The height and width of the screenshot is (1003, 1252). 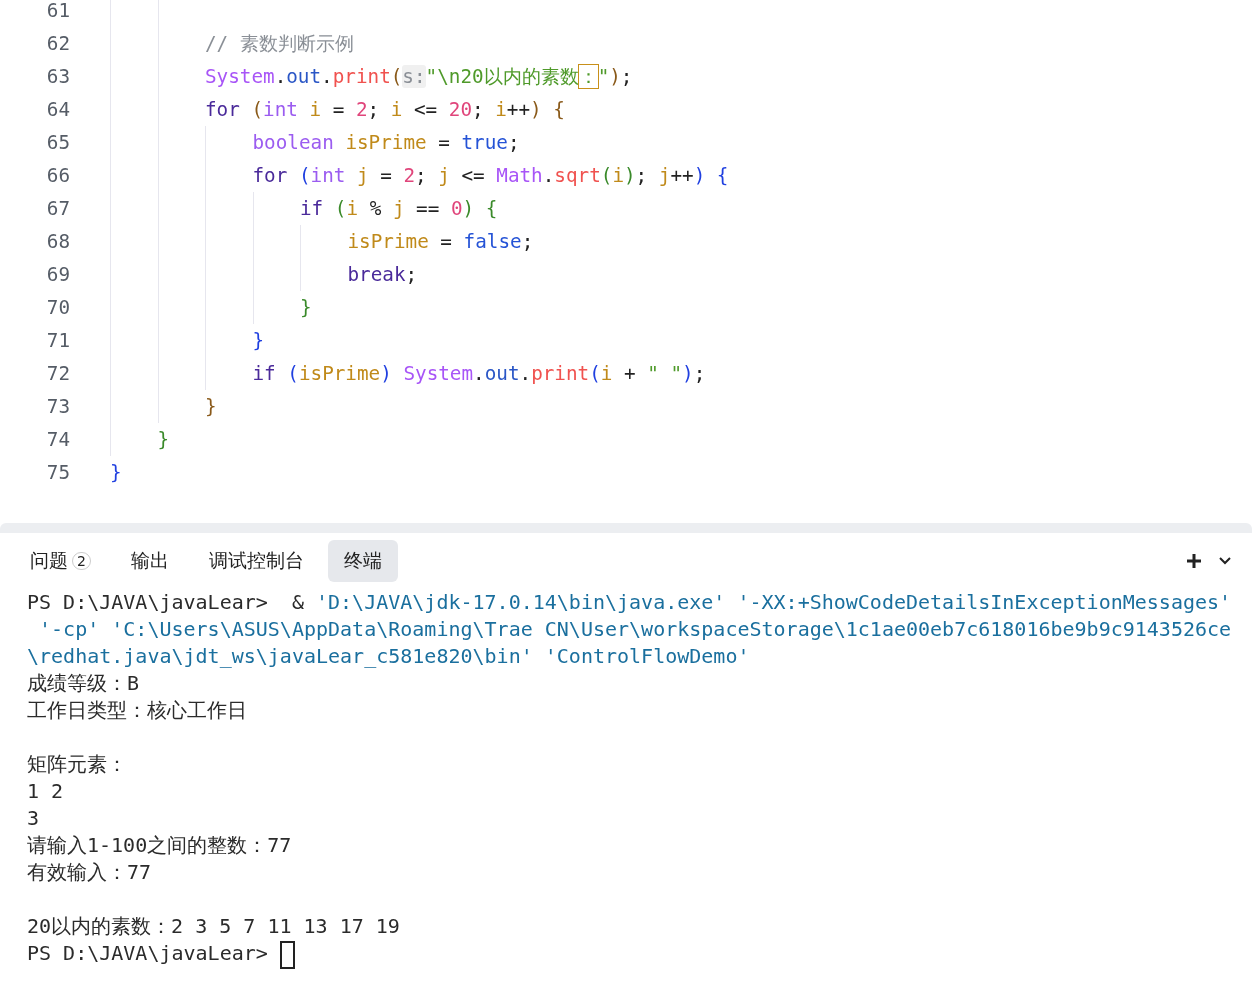 I want to click on code-line: for (int i = 2; i <= 20; i++) {, so click(x=385, y=109).